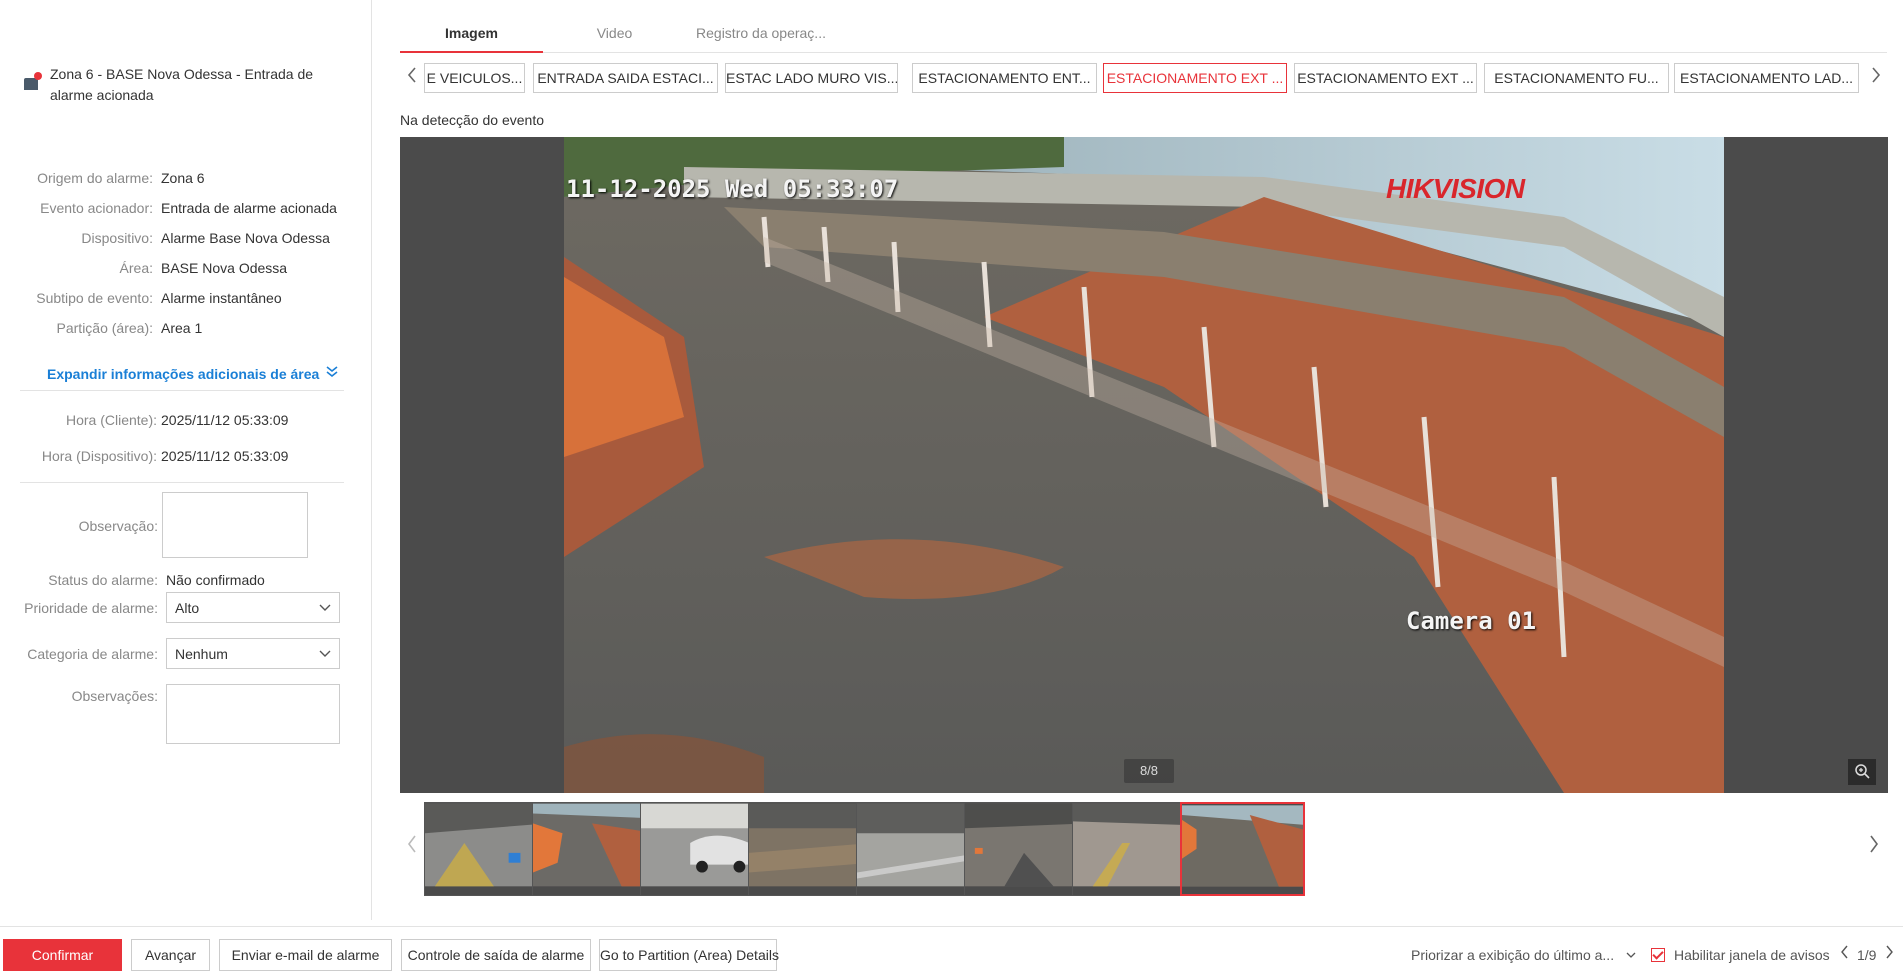  I want to click on info-label: Subtipo de evento:, so click(94, 298).